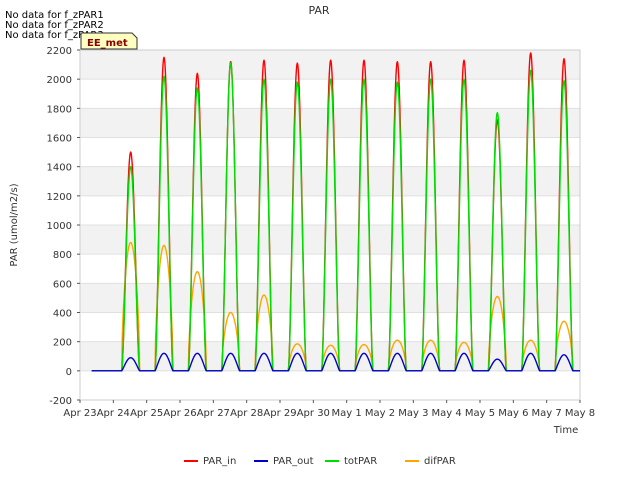  What do you see at coordinates (279, 413) in the screenshot?
I see `x-tick-label: Apr 29` at bounding box center [279, 413].